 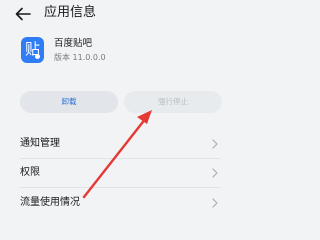 What do you see at coordinates (69, 102) in the screenshot?
I see `uninstall-button: 卸载` at bounding box center [69, 102].